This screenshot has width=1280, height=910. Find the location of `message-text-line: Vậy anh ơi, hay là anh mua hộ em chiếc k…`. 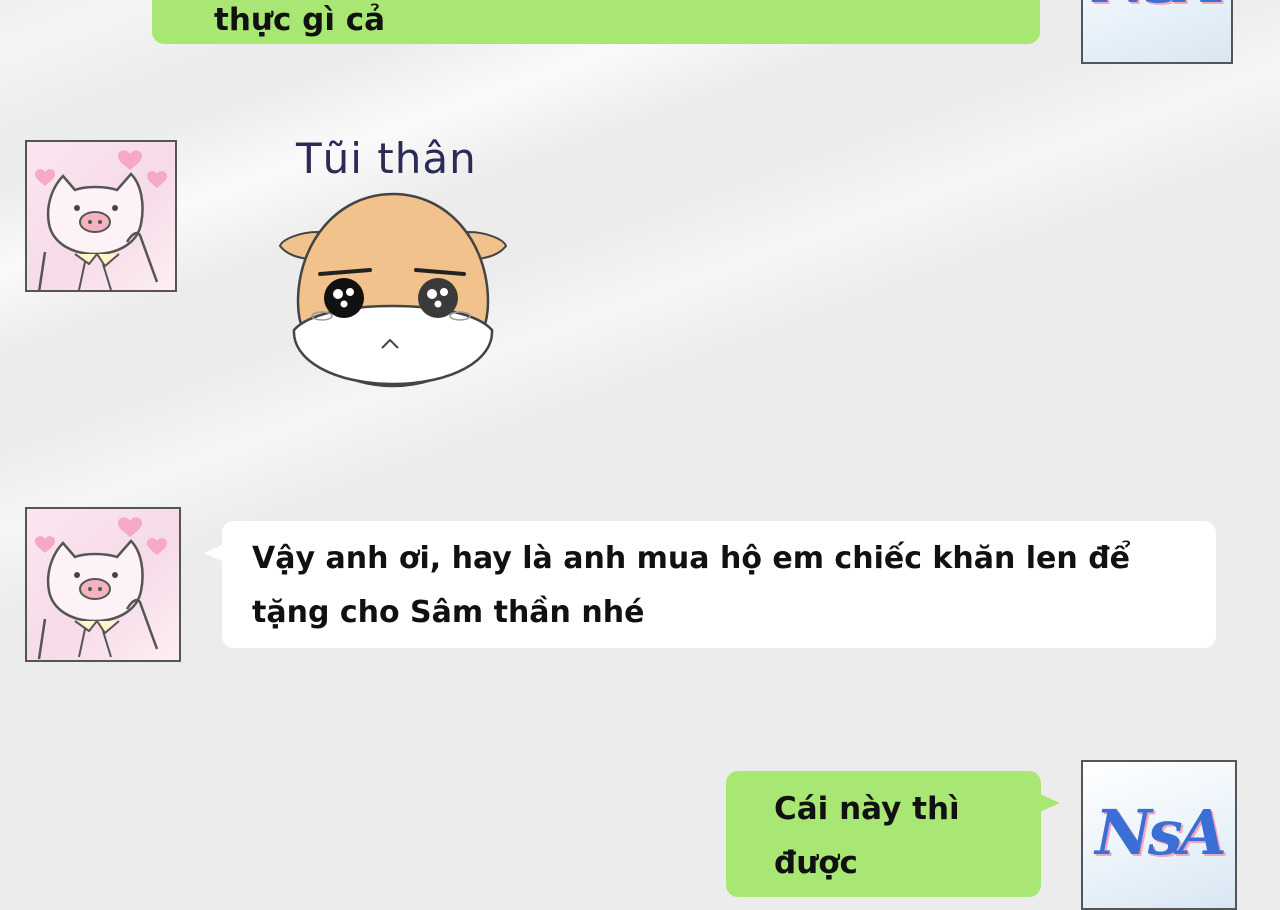

message-text-line: Vậy anh ơi, hay là anh mua hộ em chiếc k… is located at coordinates (691, 558).